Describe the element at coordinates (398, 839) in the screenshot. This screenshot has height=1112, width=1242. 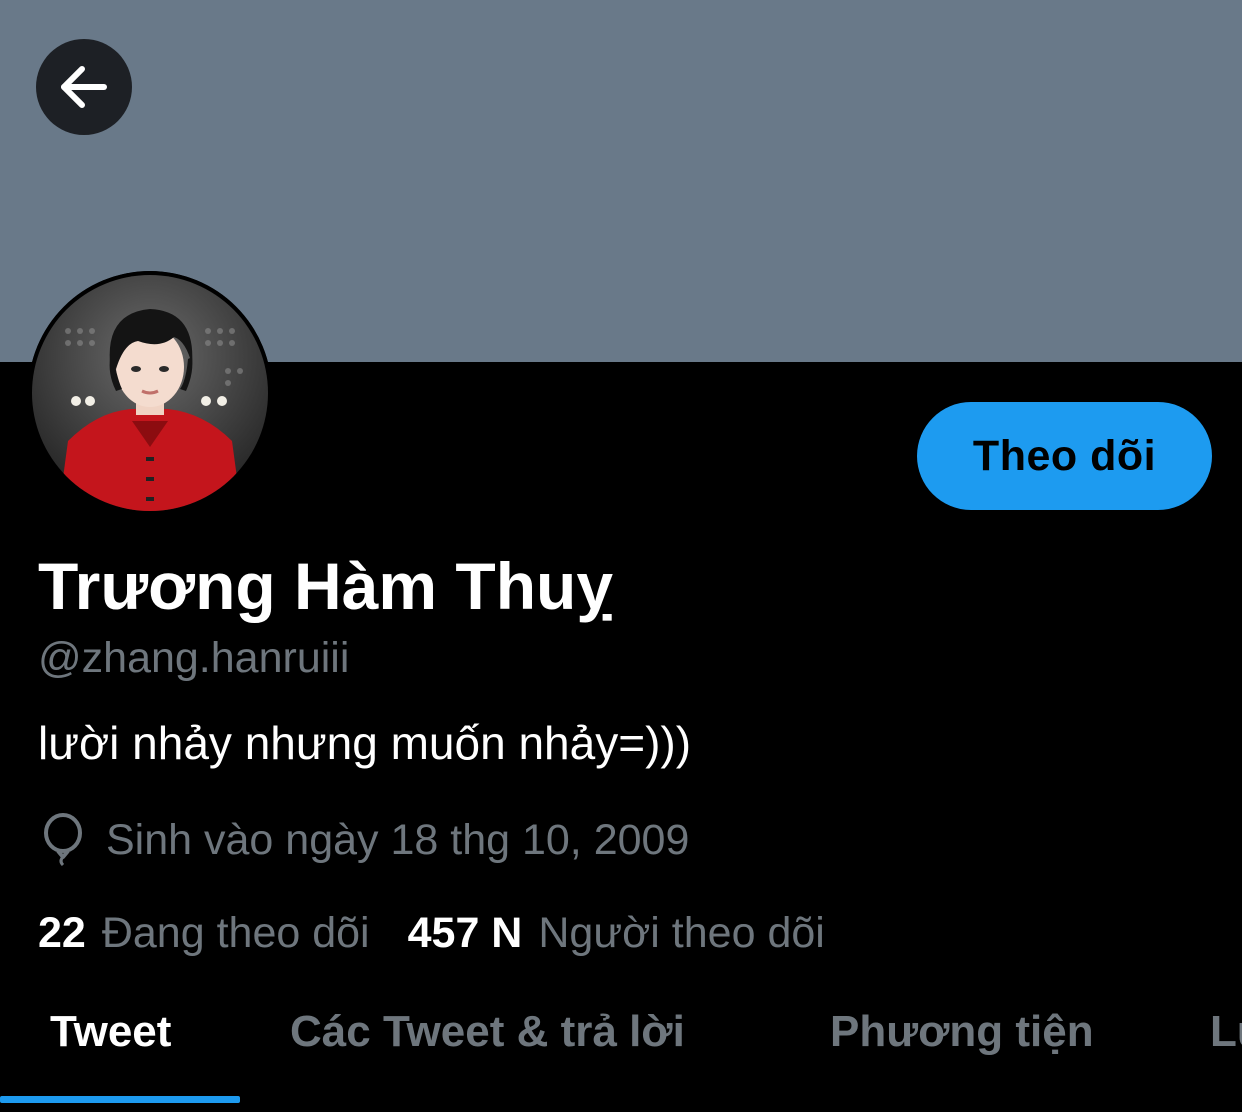
I see `birth-date-text: Sinh vào ngày 18 thg 10, 2009` at that location.